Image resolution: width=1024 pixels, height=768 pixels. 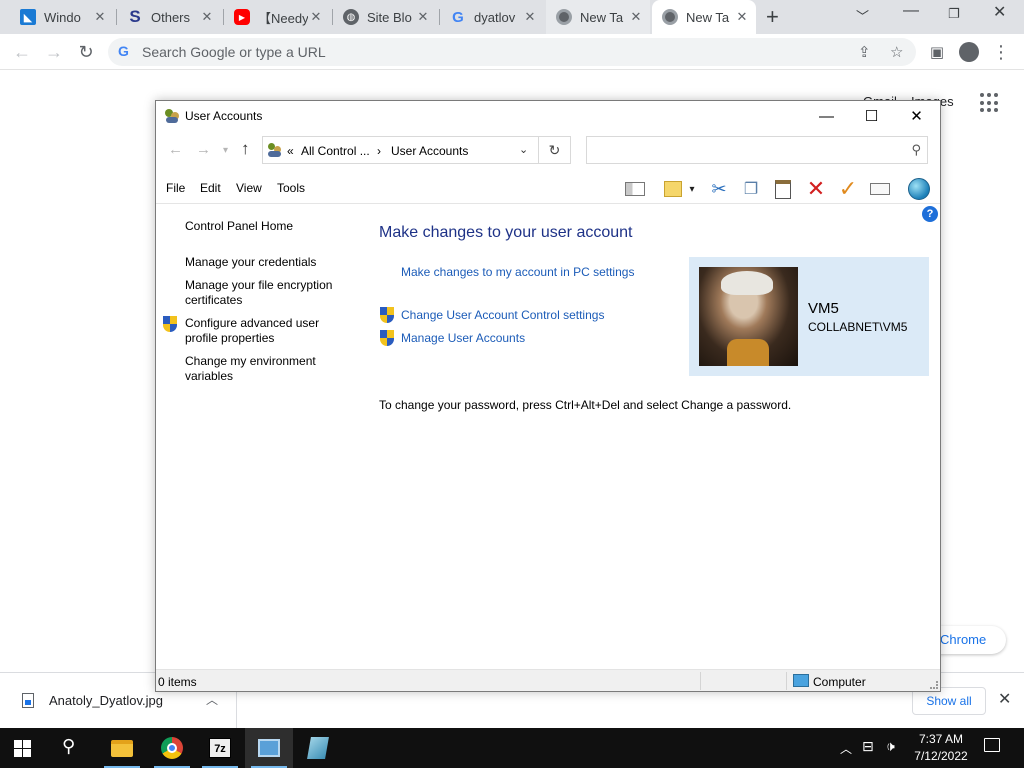 What do you see at coordinates (548, 116) in the screenshot?
I see `window-titlebar: User Accounts — ☐ ✕` at bounding box center [548, 116].